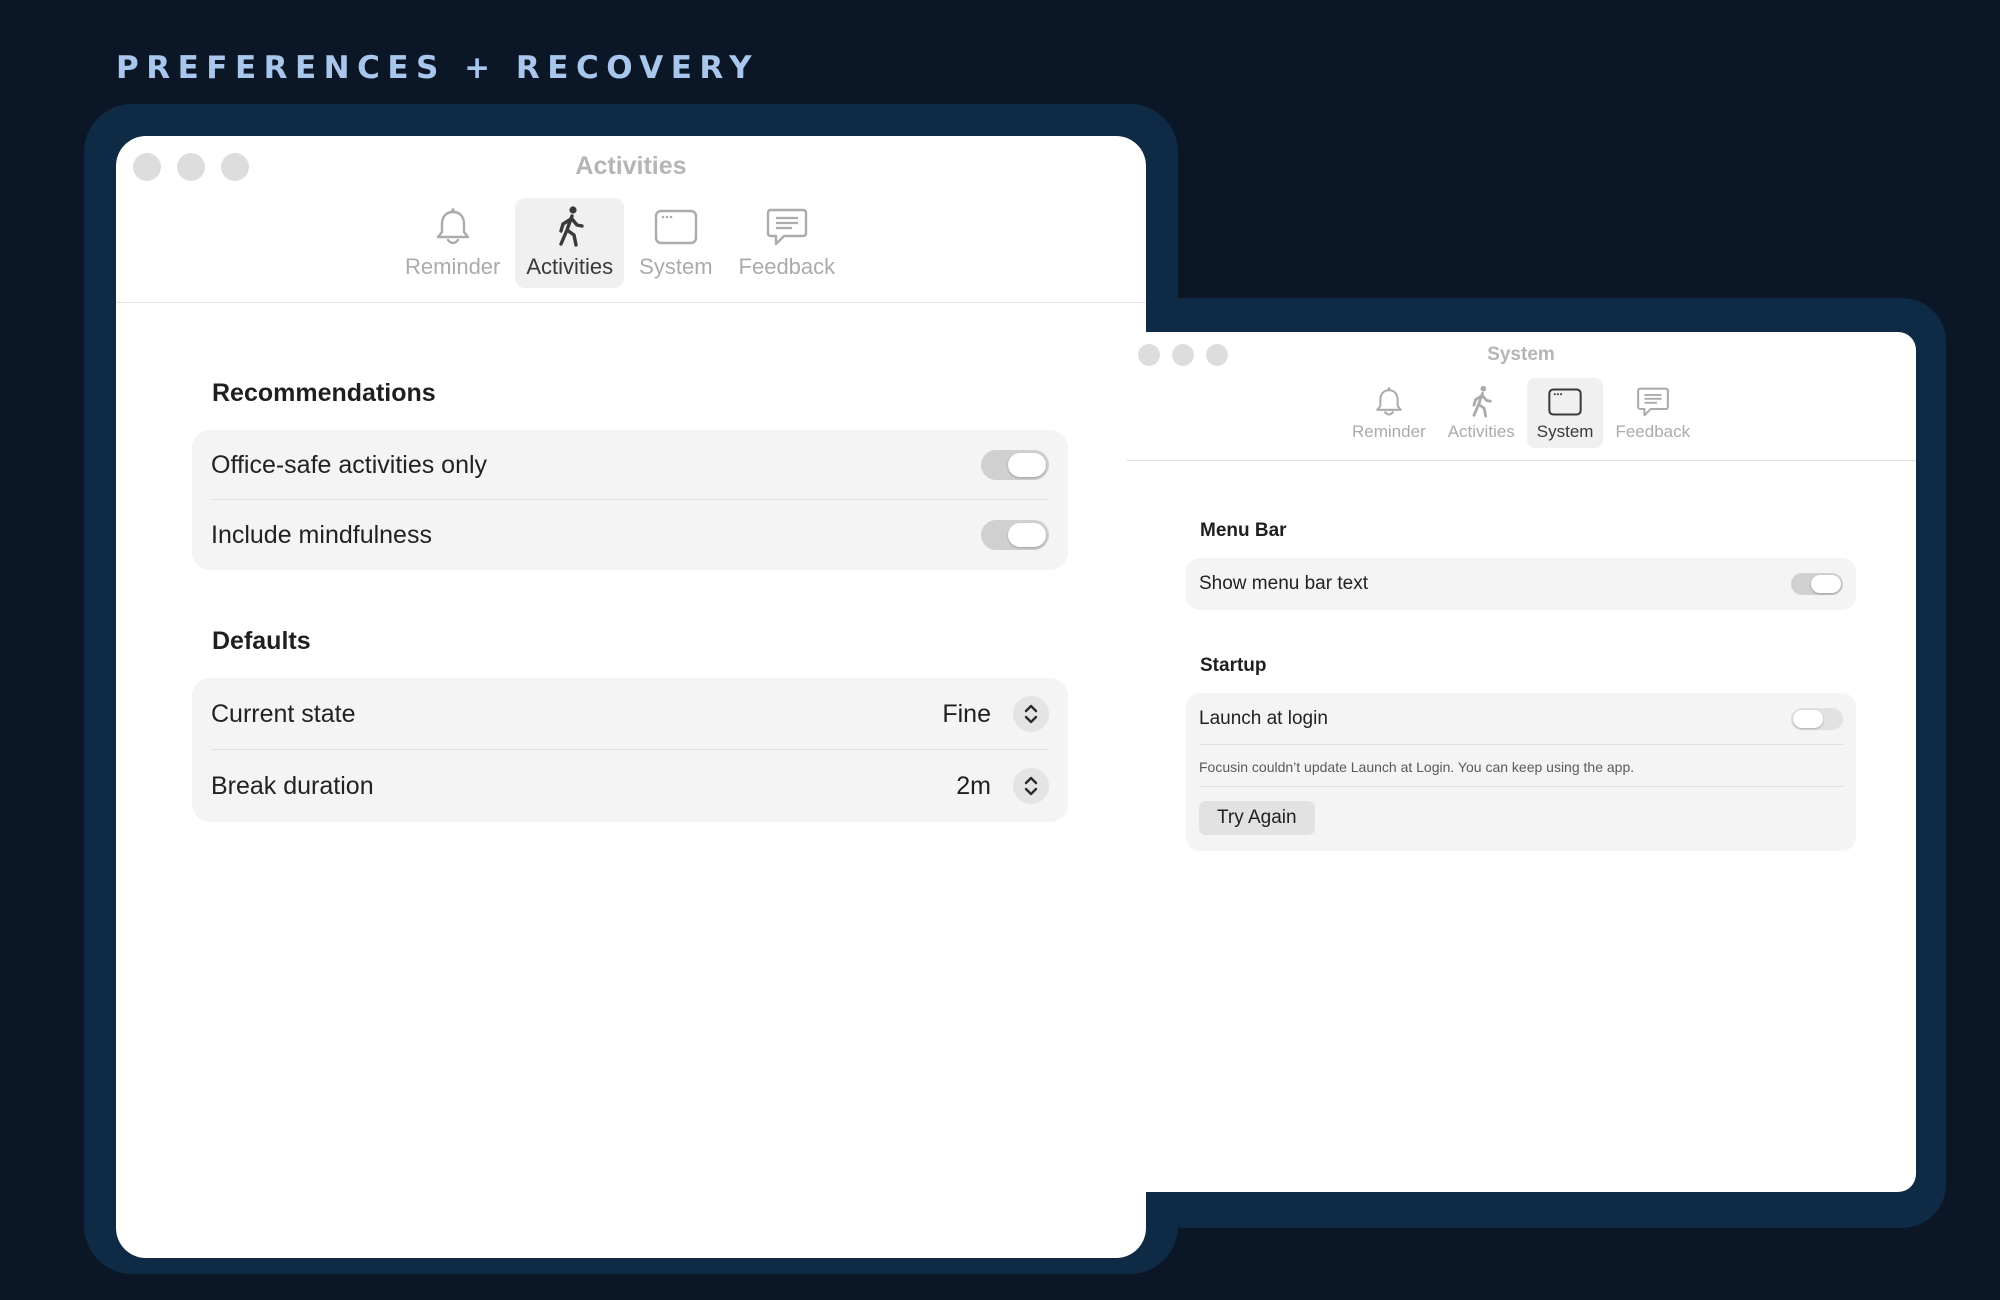 The height and width of the screenshot is (1300, 2000). What do you see at coordinates (292, 785) in the screenshot?
I see `break-duration-label: Break duration` at bounding box center [292, 785].